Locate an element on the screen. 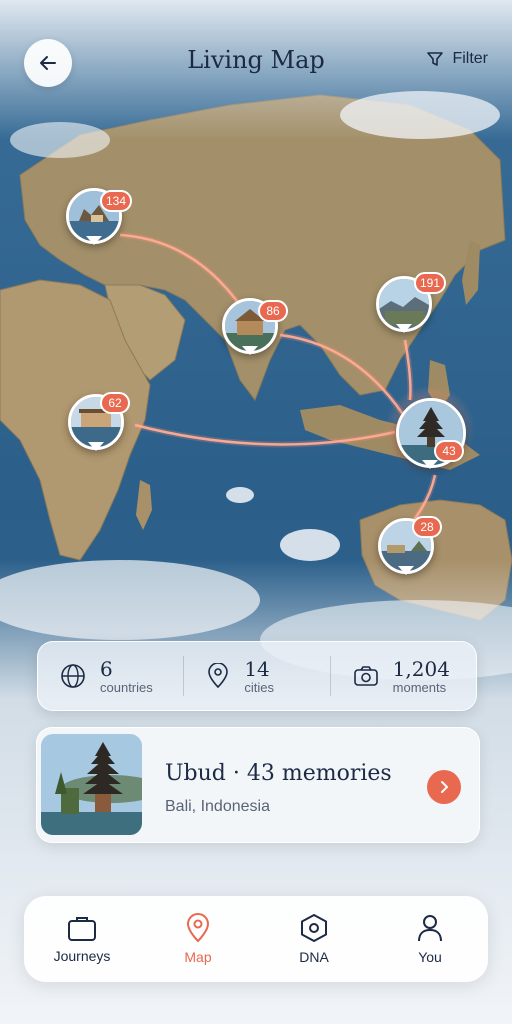  tab-journeys: Journeys is located at coordinates (82, 939).